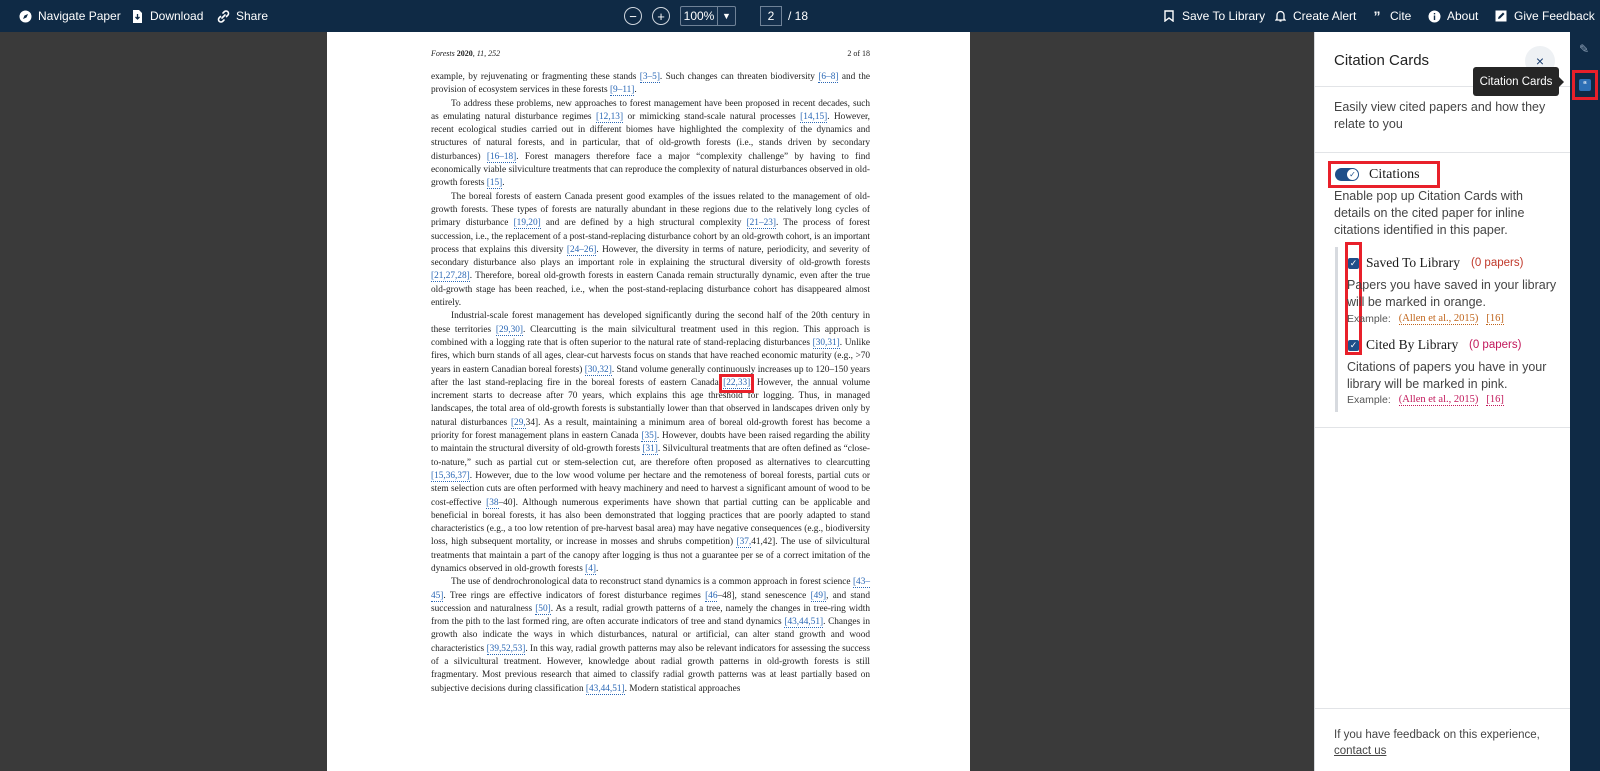 The width and height of the screenshot is (1600, 771). Describe the element at coordinates (1463, 16) in the screenshot. I see `about-label: About` at that location.